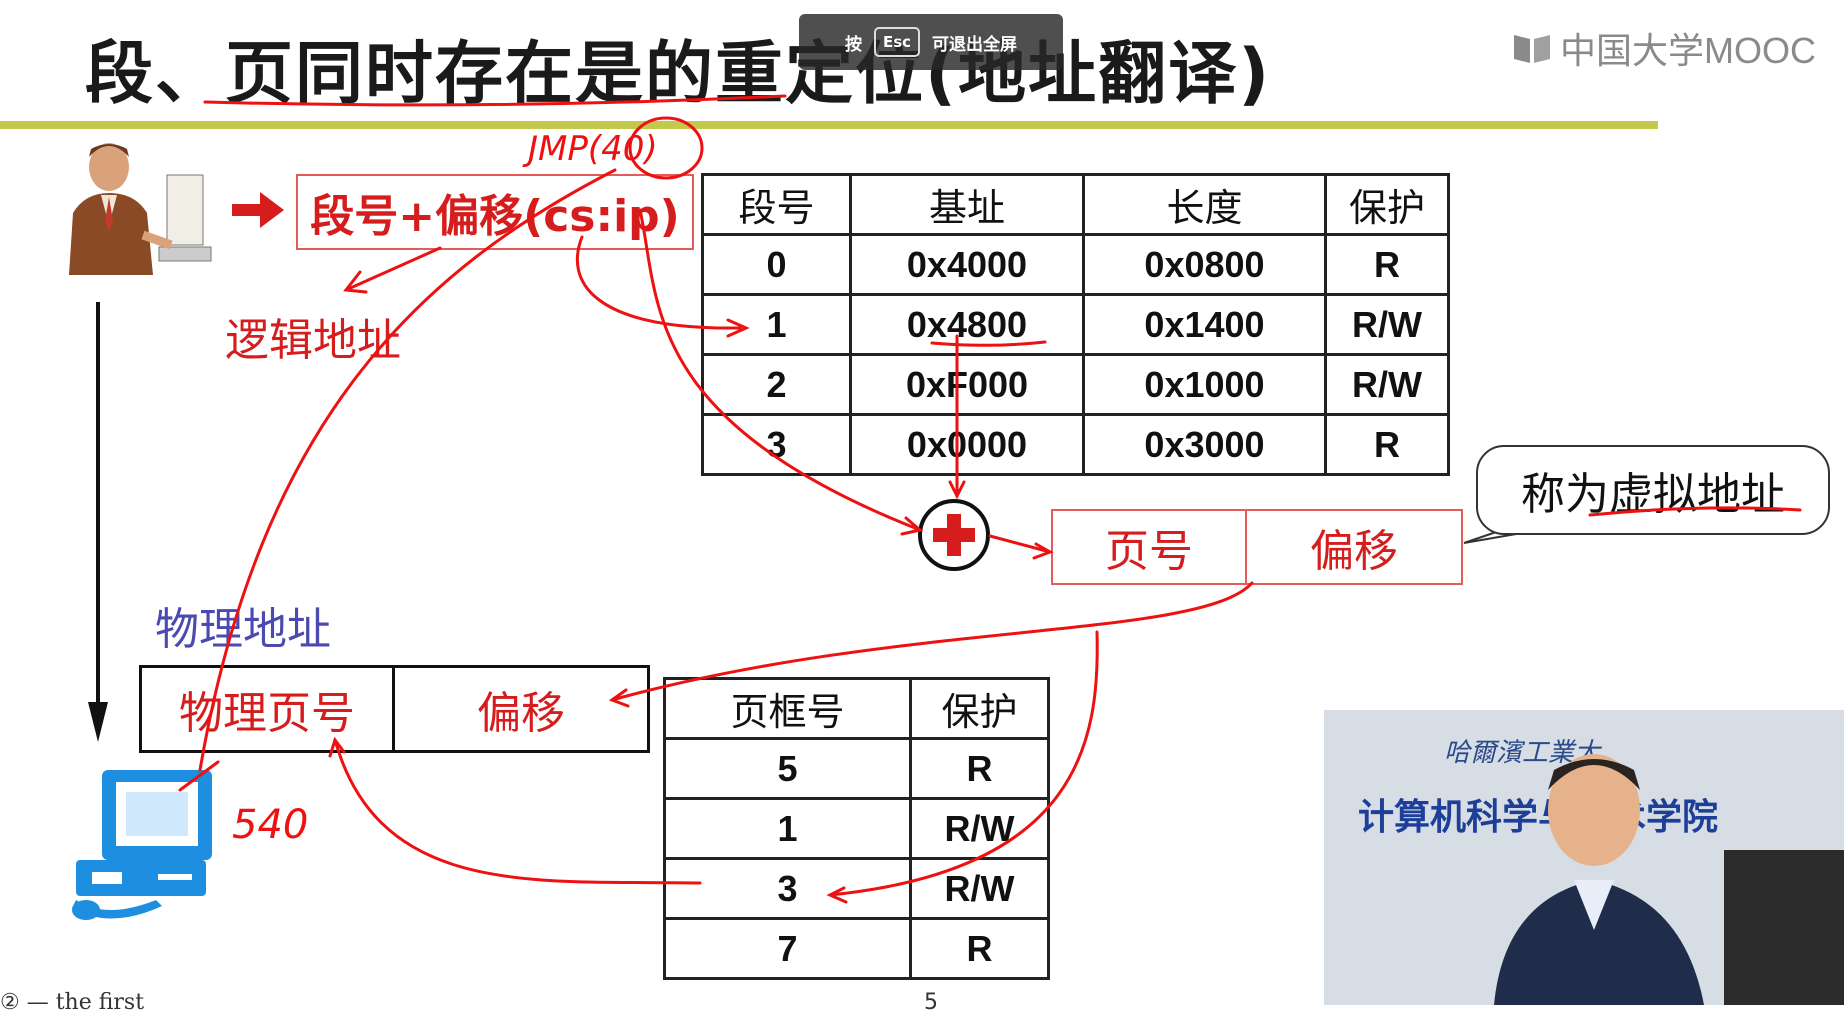 The width and height of the screenshot is (1844, 1015). I want to click on table-row: 3 R/W, so click(856, 888).